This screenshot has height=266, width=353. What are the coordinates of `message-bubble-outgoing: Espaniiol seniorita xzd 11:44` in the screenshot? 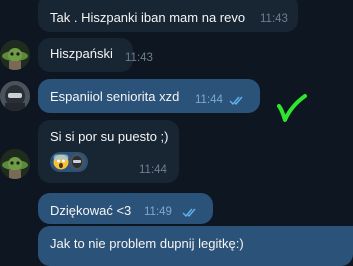 It's located at (149, 96).